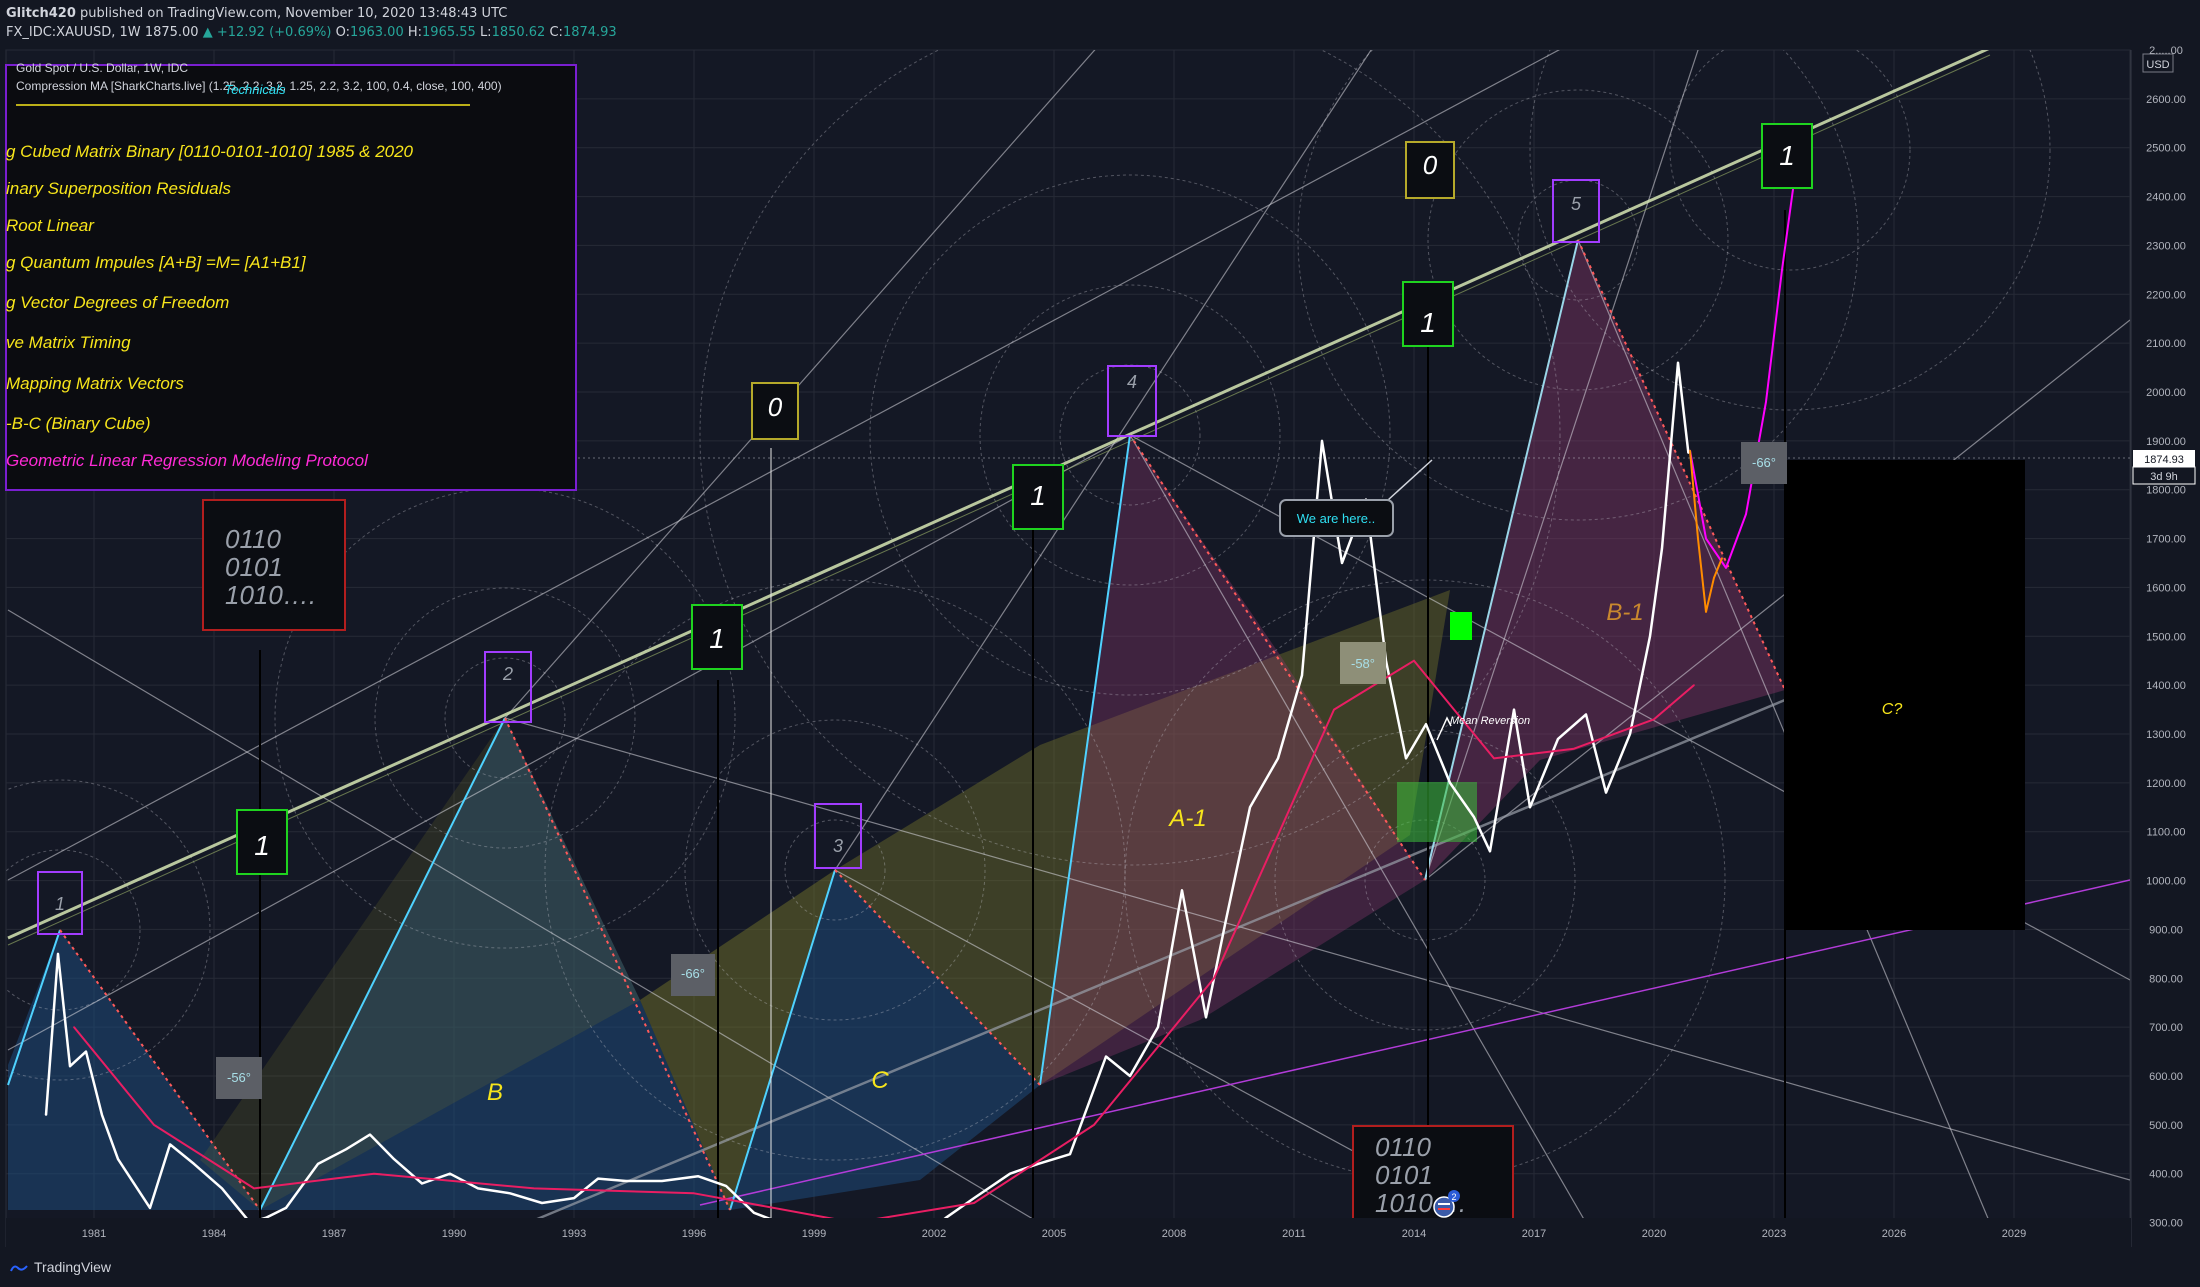 The height and width of the screenshot is (1287, 2200). What do you see at coordinates (267, 32) in the screenshot?
I see `price-change: ▲ +12.92 (+0.69%)` at bounding box center [267, 32].